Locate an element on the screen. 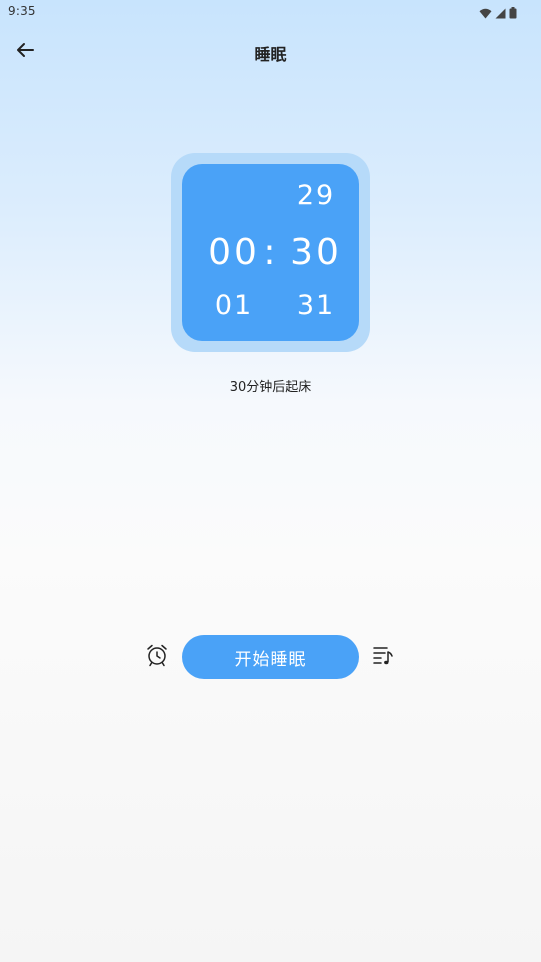 This screenshot has width=541, height=962. page-title: 睡眠 is located at coordinates (270, 54).